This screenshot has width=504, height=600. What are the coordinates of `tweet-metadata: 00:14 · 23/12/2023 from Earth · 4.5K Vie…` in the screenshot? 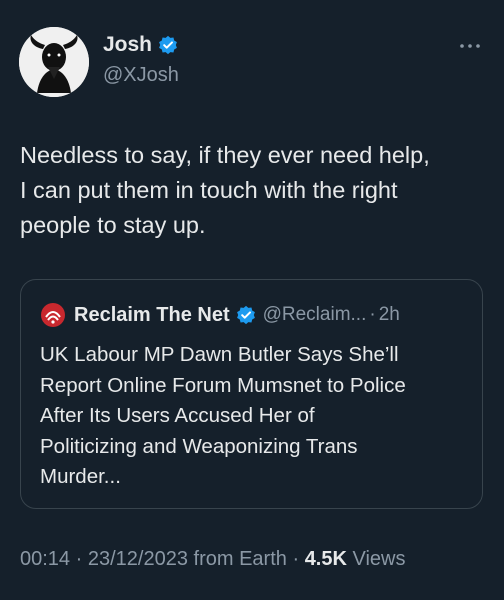 It's located at (213, 559).